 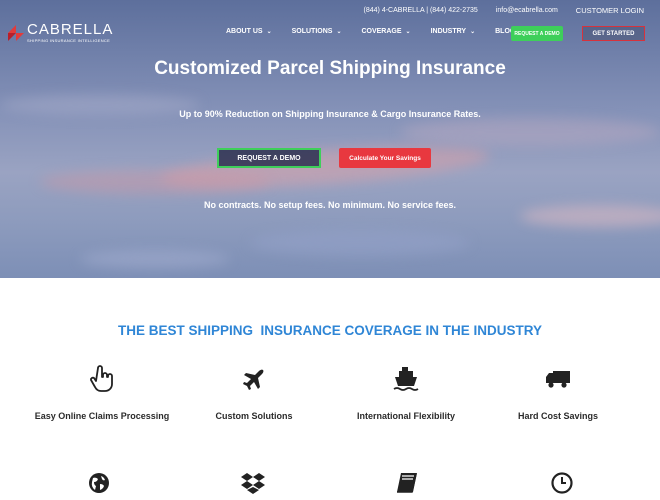 I want to click on email-link: info@ecabrella.com, so click(x=527, y=10).